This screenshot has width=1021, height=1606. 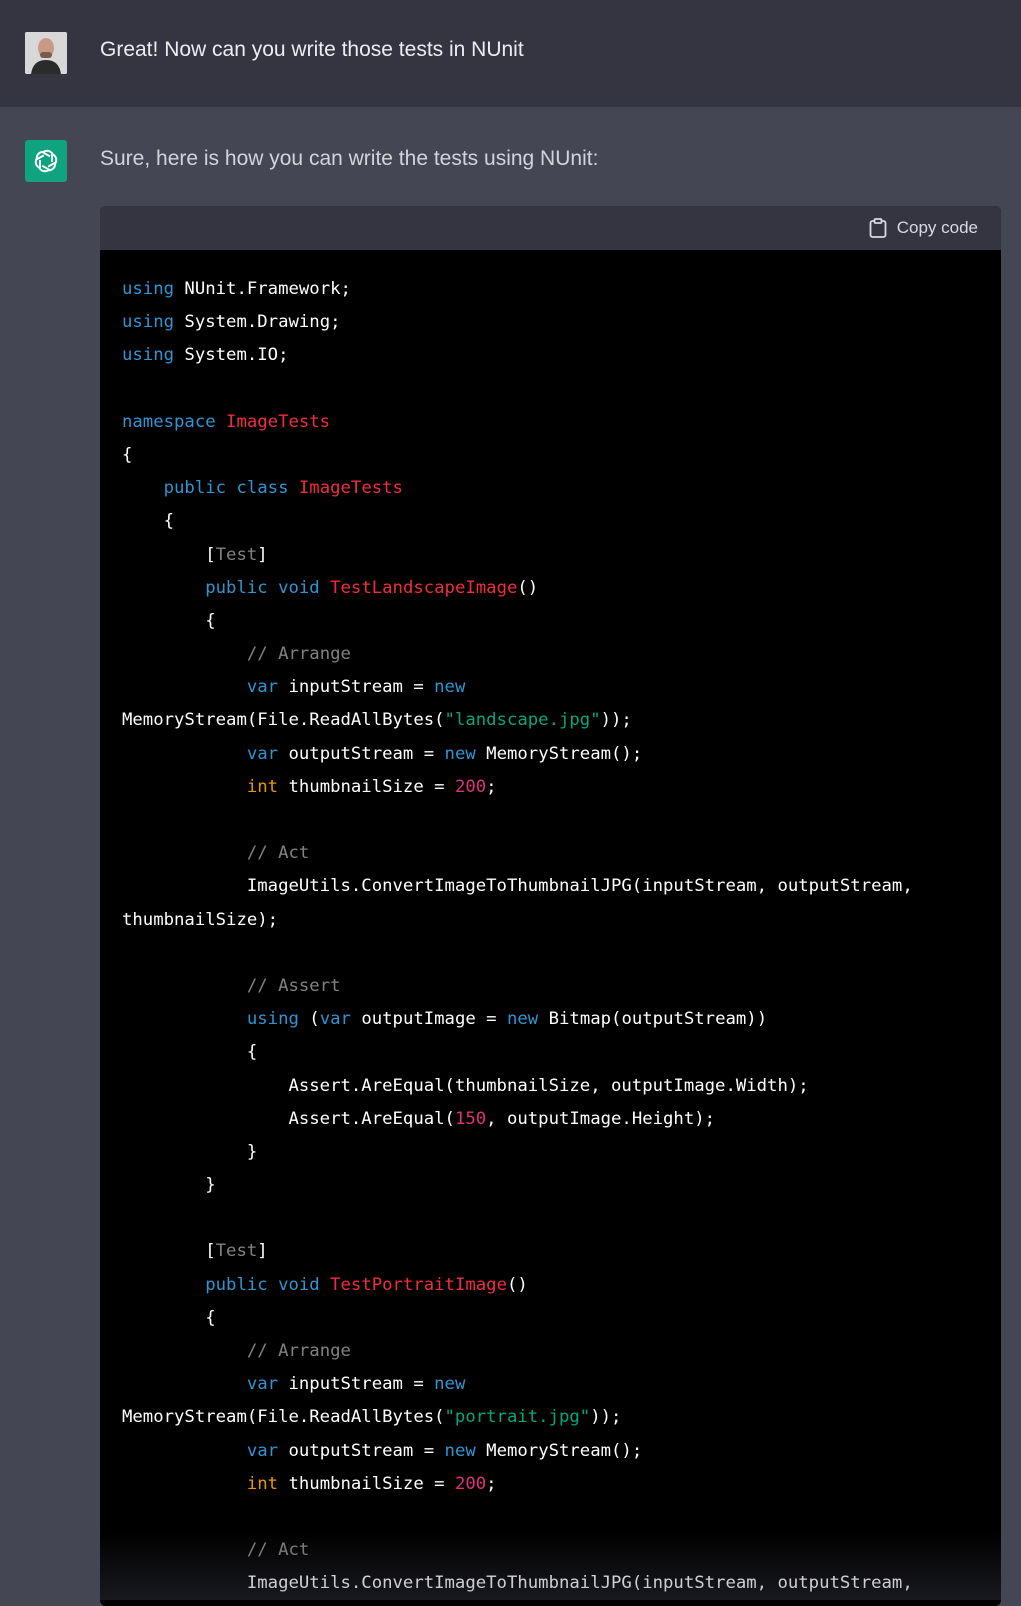 I want to click on code-token: // Arrange, so click(x=298, y=1351).